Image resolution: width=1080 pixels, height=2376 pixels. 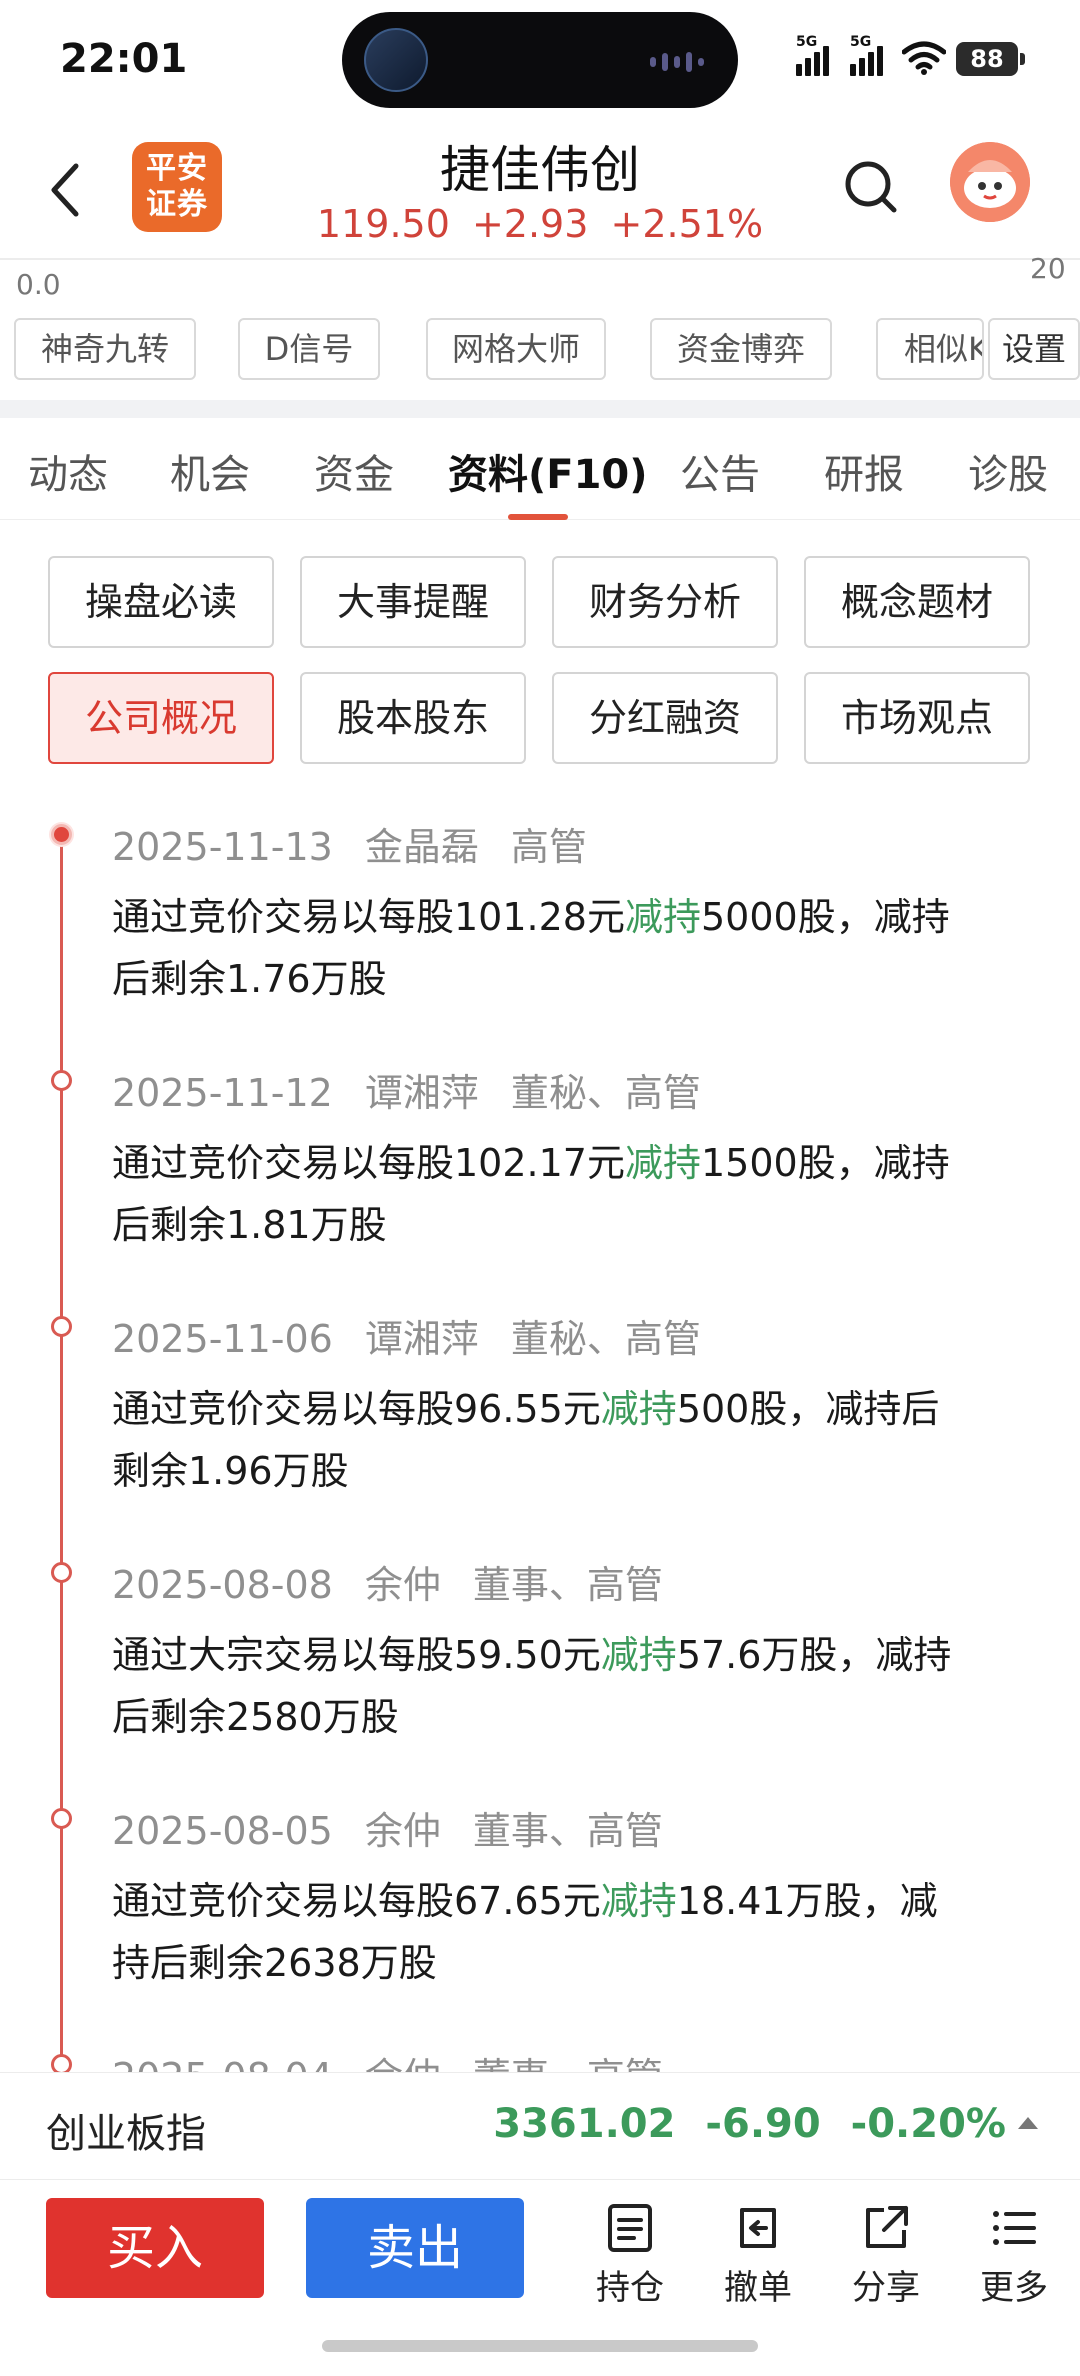 What do you see at coordinates (924, 58) in the screenshot?
I see `wifi-icon` at bounding box center [924, 58].